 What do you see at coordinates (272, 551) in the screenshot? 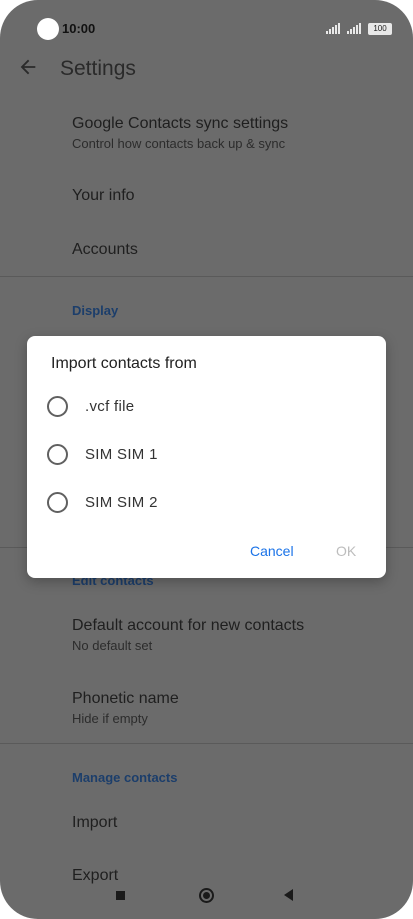
I see `cancel-button: Cancel` at bounding box center [272, 551].